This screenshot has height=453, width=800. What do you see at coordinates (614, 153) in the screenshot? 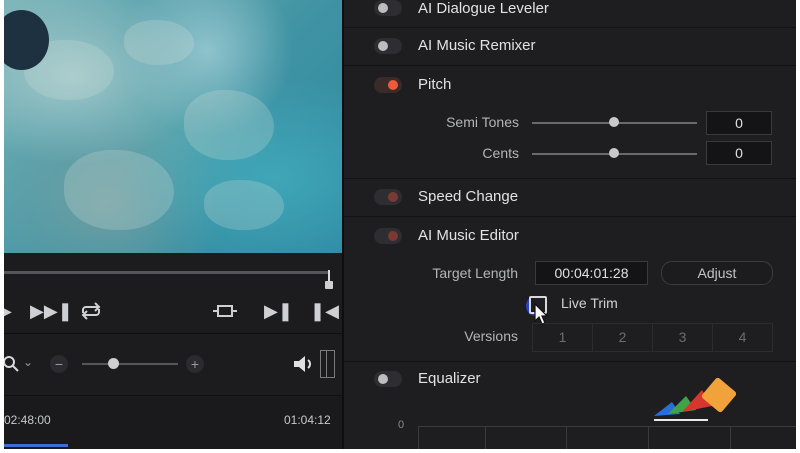
I see `cents-slider-knob` at bounding box center [614, 153].